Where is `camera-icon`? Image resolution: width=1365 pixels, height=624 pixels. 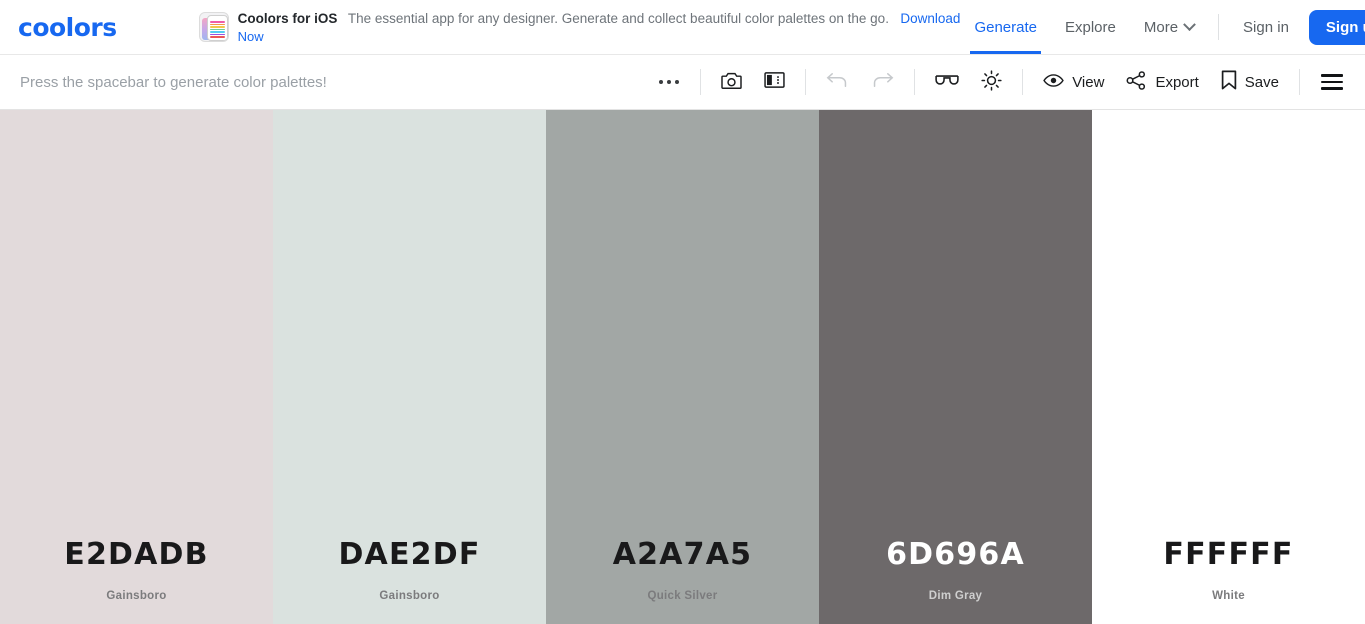
camera-icon is located at coordinates (731, 82).